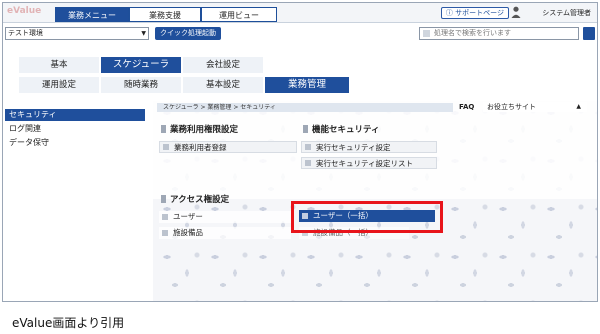 This screenshot has height=334, width=600. I want to click on tab-adhoc-tasks: 随時業務, so click(141, 85).